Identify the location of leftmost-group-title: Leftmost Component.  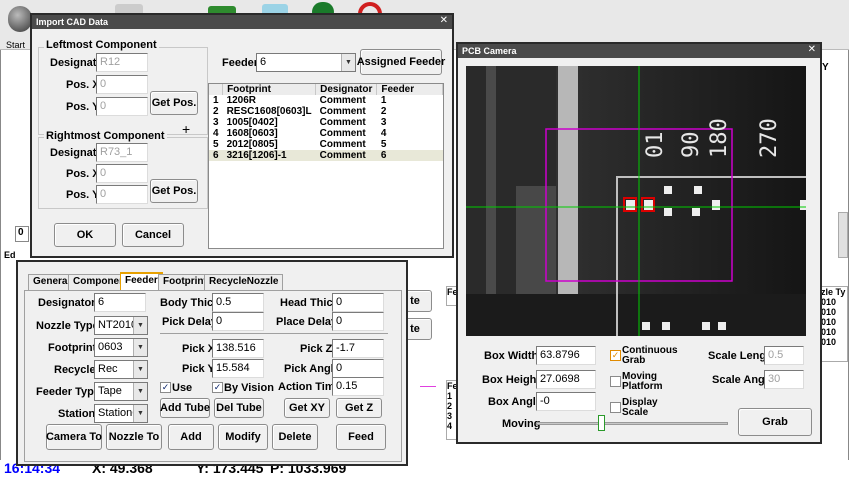
(101, 45).